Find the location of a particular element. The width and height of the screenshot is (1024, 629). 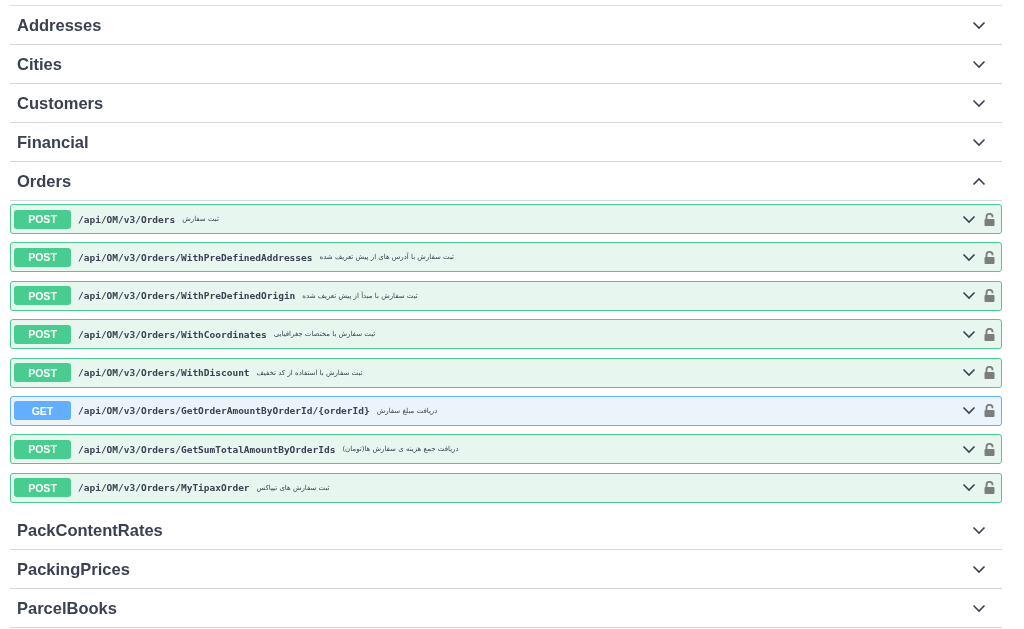

section-title: Orders is located at coordinates (45, 181).